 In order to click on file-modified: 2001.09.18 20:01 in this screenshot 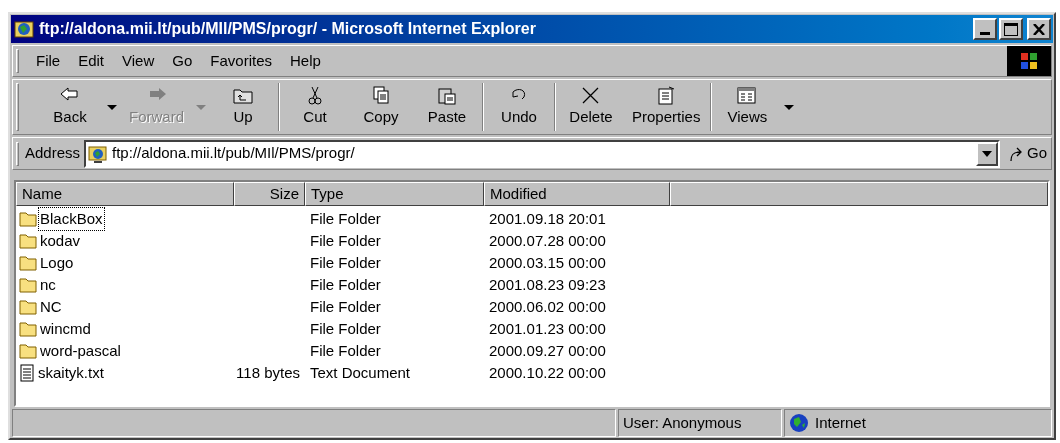, I will do `click(547, 218)`.